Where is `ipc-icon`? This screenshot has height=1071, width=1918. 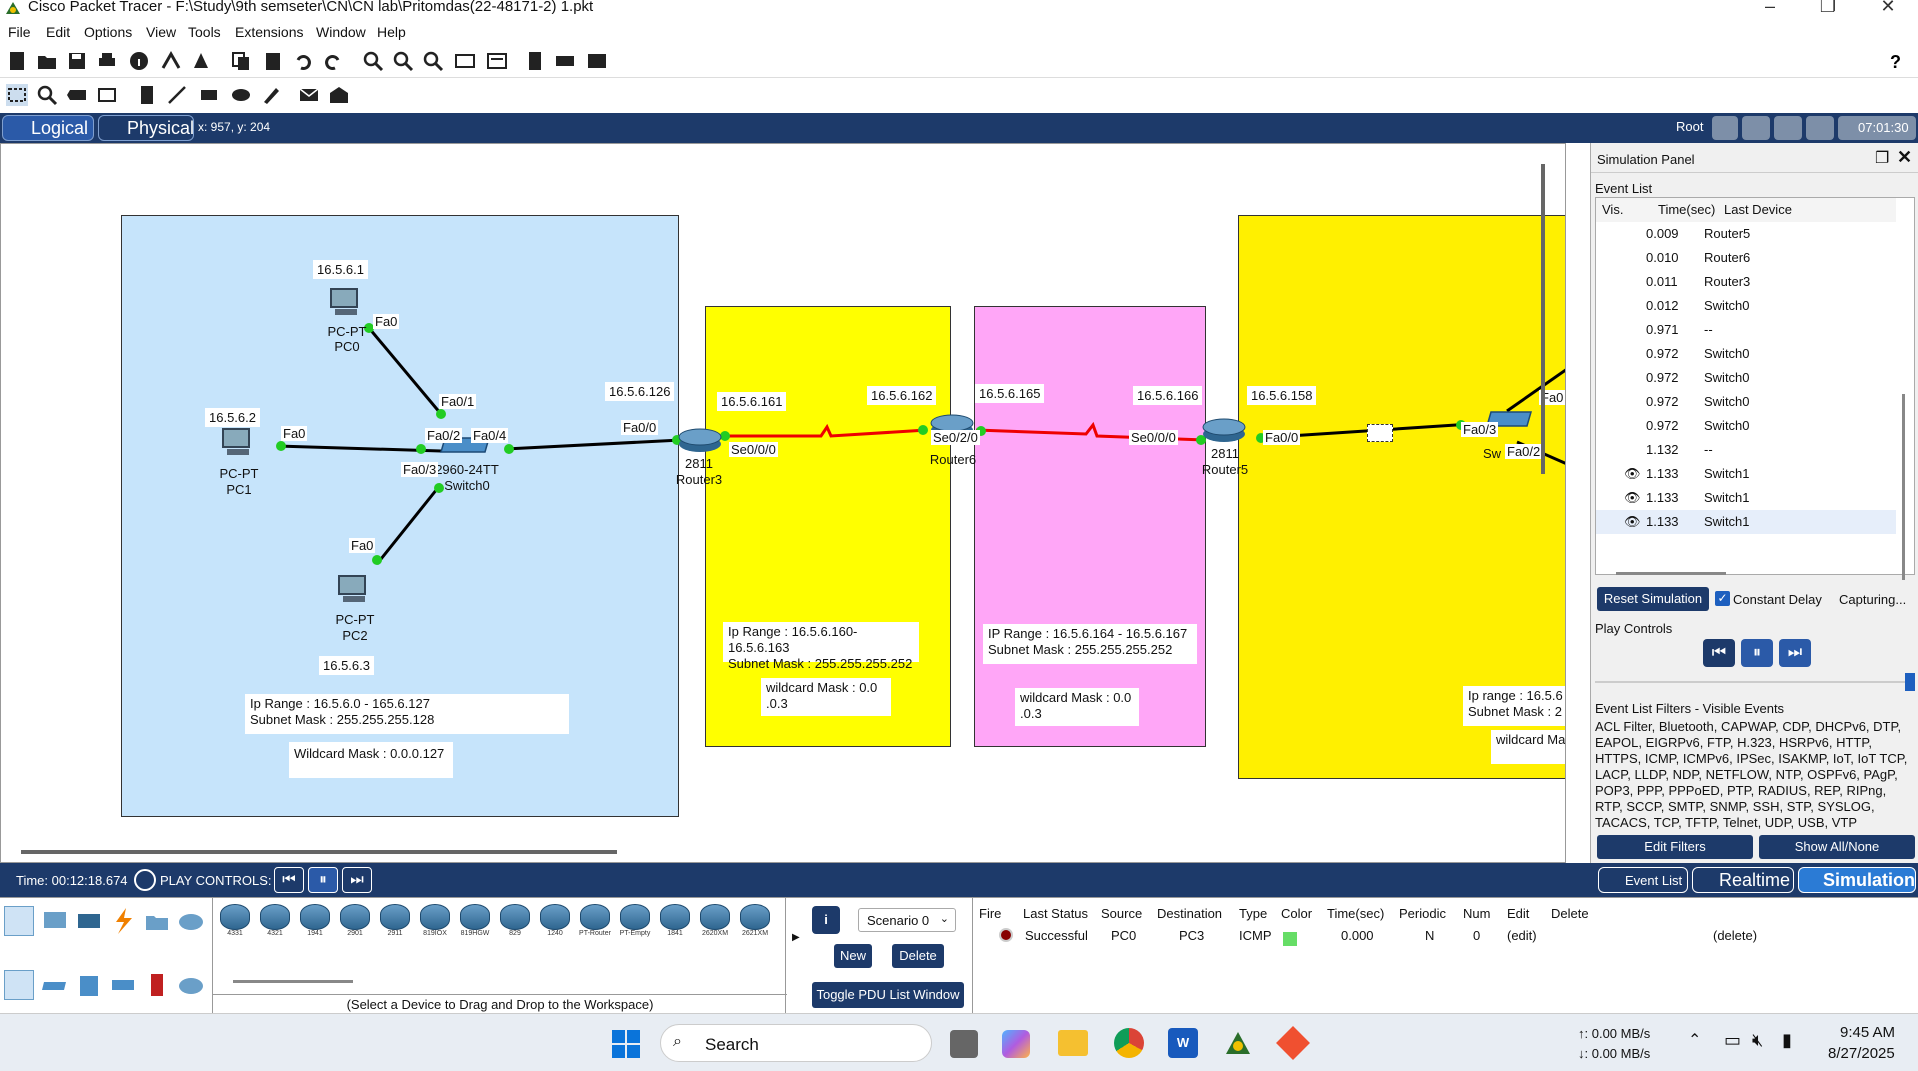 ipc-icon is located at coordinates (597, 61).